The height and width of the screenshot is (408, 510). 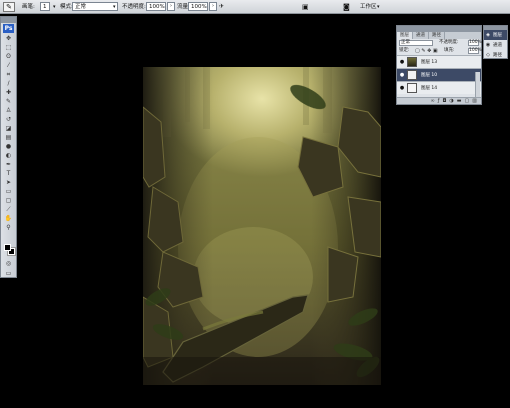 What do you see at coordinates (171, 6) in the screenshot?
I see `opacity-slider-button: ›` at bounding box center [171, 6].